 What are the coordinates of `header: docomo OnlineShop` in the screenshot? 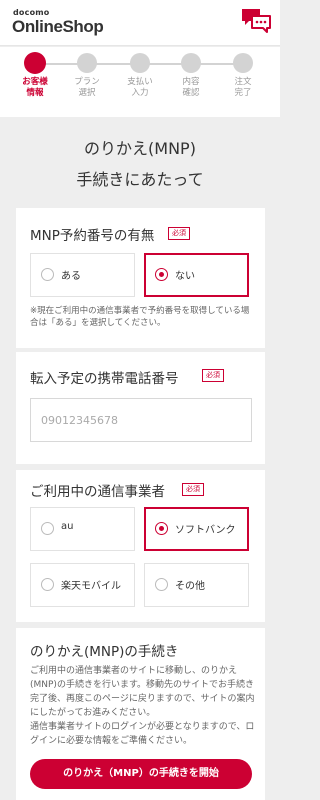 It's located at (140, 23).